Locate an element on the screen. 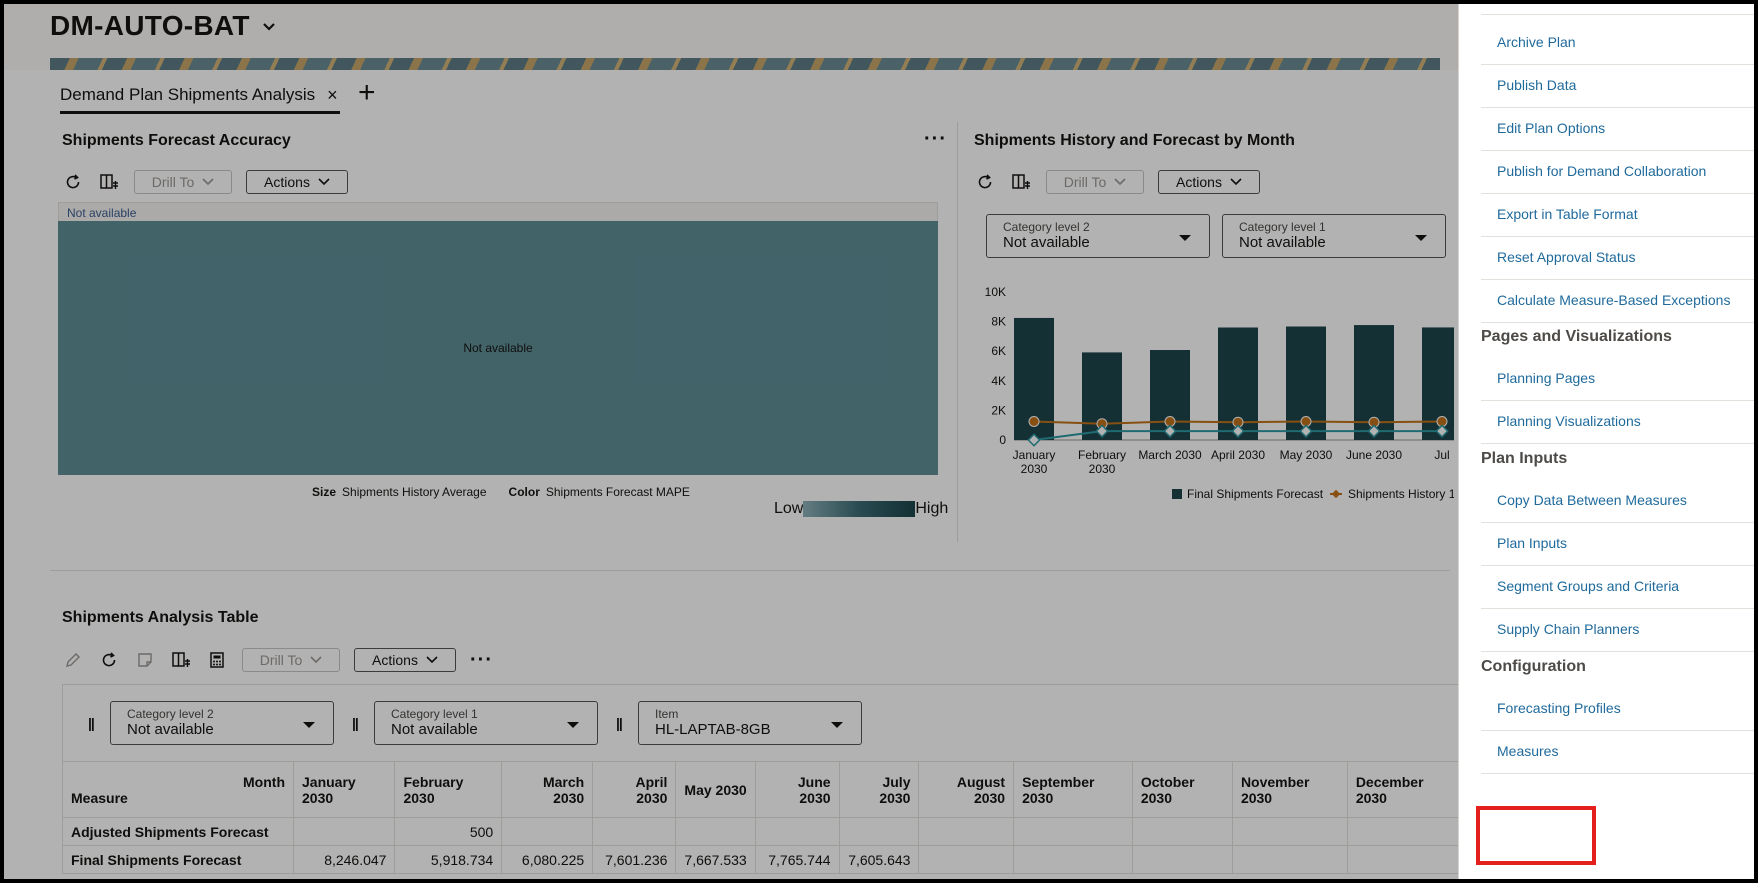  menu-item-measures: Measures is located at coordinates (1527, 751).